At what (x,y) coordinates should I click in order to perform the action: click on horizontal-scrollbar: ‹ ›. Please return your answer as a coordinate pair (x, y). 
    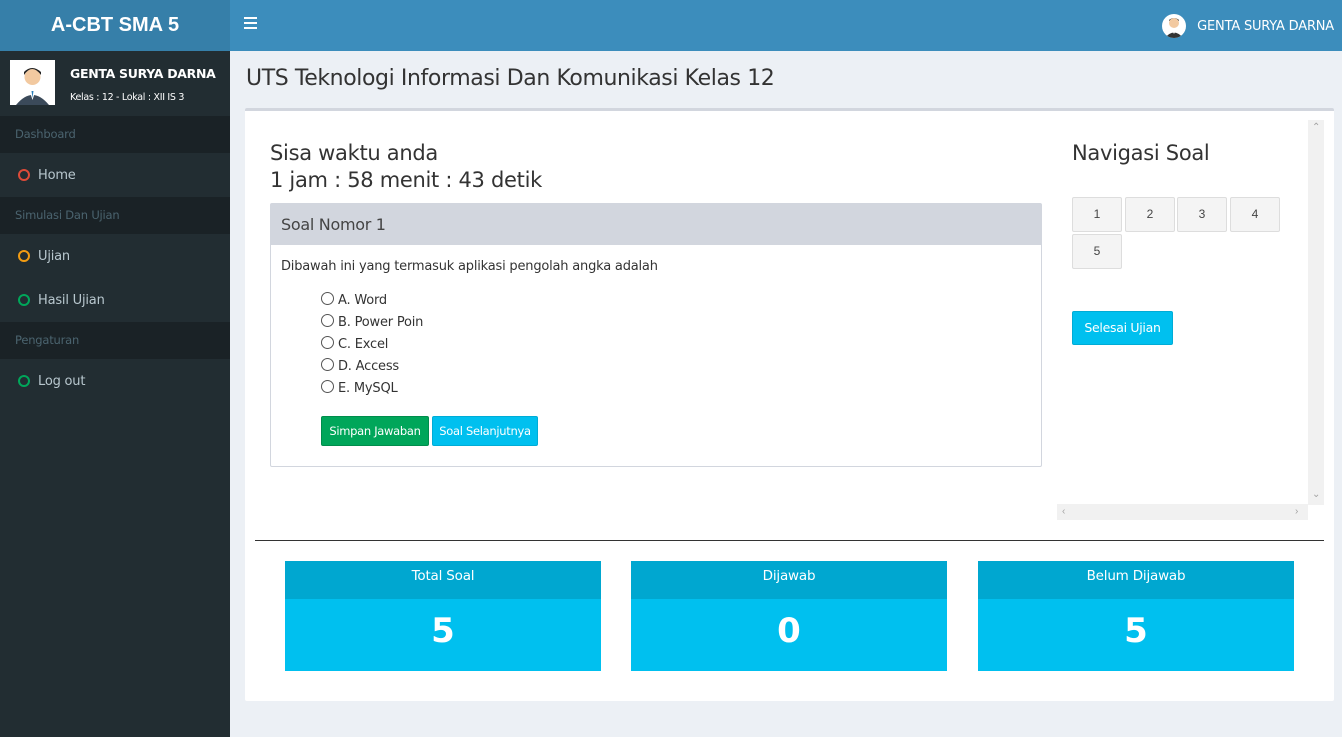
    Looking at the image, I should click on (1182, 512).